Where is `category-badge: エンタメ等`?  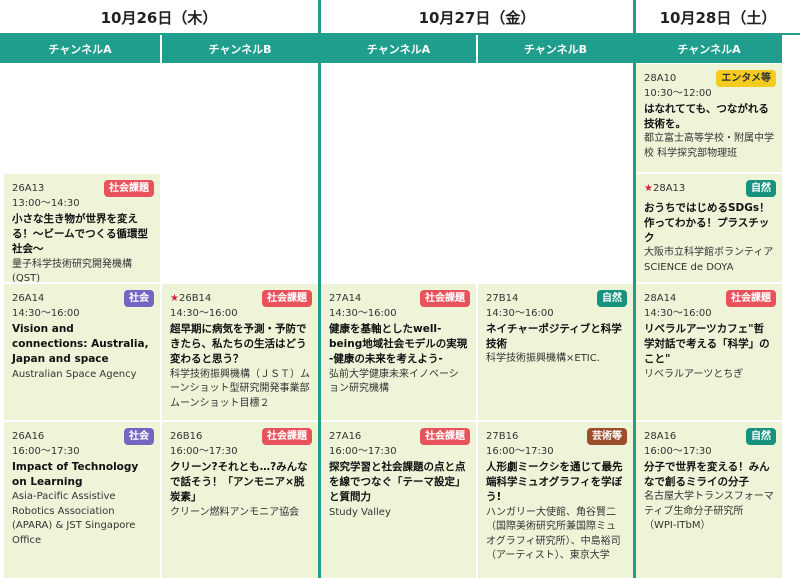 category-badge: エンタメ等 is located at coordinates (746, 78).